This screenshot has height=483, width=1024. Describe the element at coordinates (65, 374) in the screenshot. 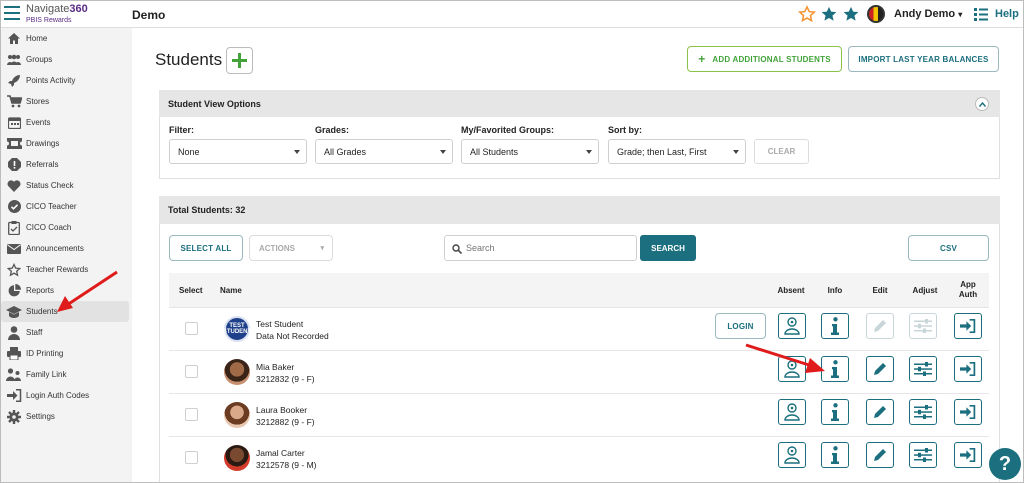

I see `sidebar-item-family-link: Family Link` at that location.